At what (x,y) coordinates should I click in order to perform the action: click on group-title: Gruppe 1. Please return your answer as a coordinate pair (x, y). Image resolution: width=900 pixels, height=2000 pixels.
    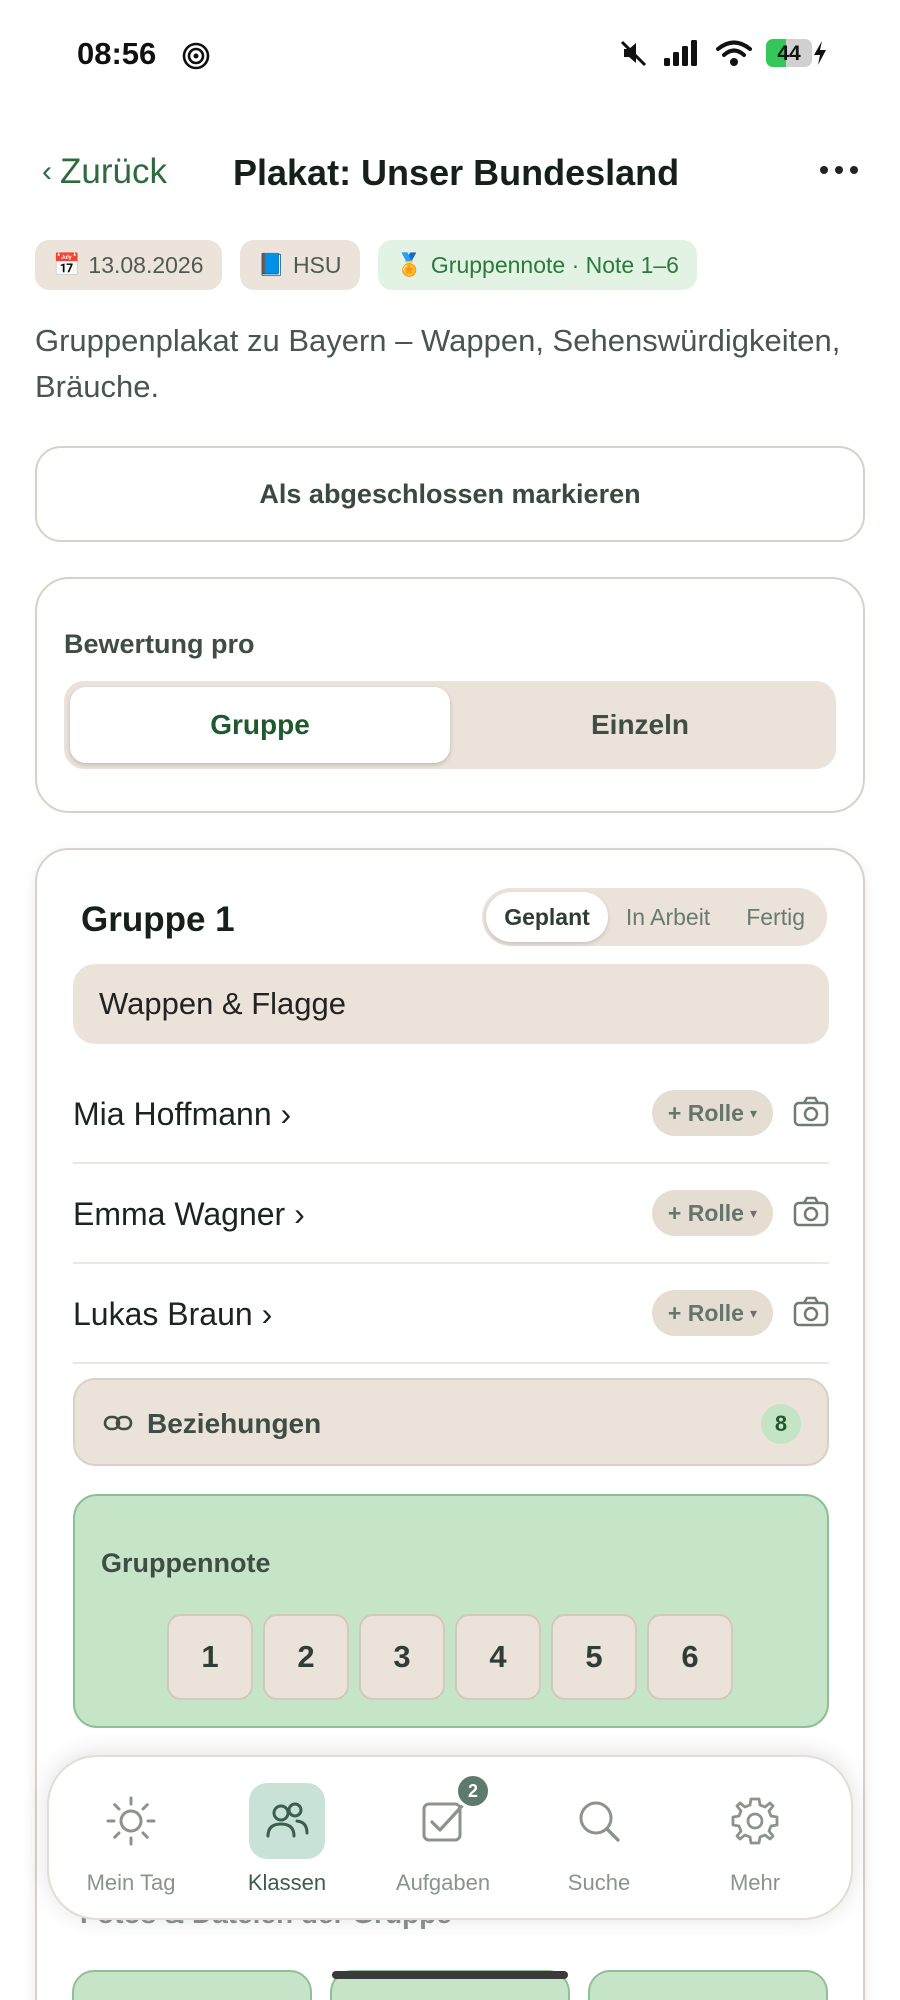
    Looking at the image, I should click on (158, 919).